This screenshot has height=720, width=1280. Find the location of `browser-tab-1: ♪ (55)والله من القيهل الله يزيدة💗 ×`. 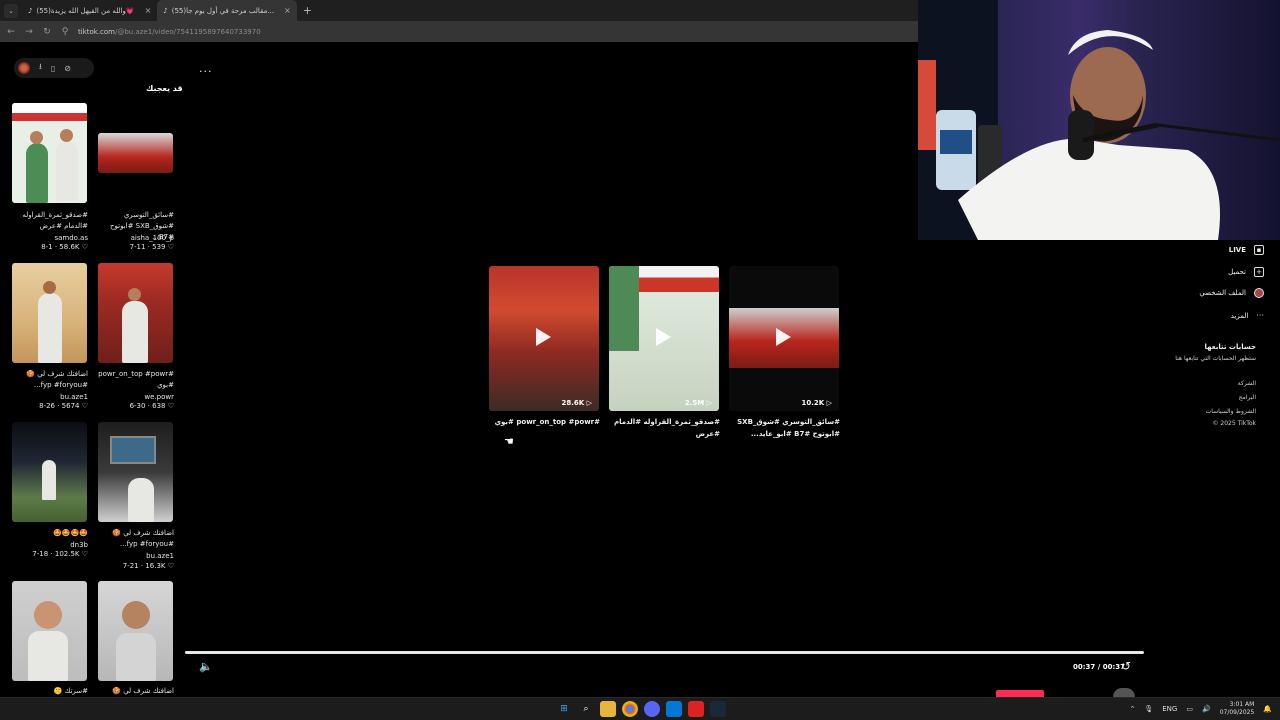

browser-tab-1: ♪ (55)والله من القيهل الله يزيدة💗 × is located at coordinates (89, 10).